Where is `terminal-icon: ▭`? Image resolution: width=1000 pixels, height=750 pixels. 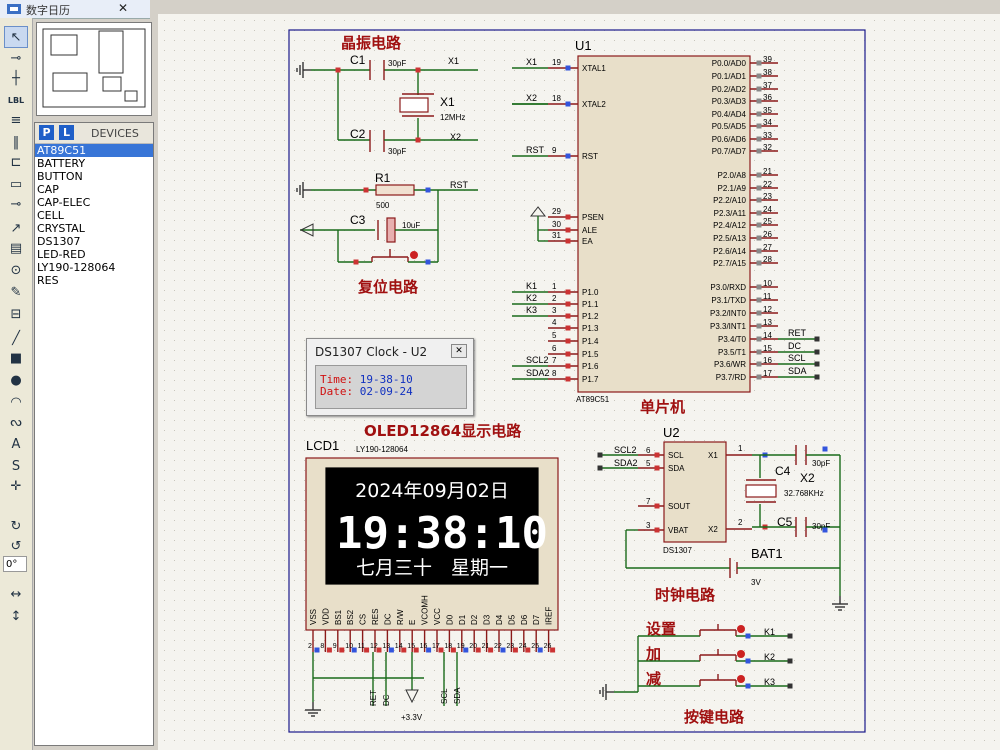
terminal-icon: ▭ is located at coordinates (16, 184).